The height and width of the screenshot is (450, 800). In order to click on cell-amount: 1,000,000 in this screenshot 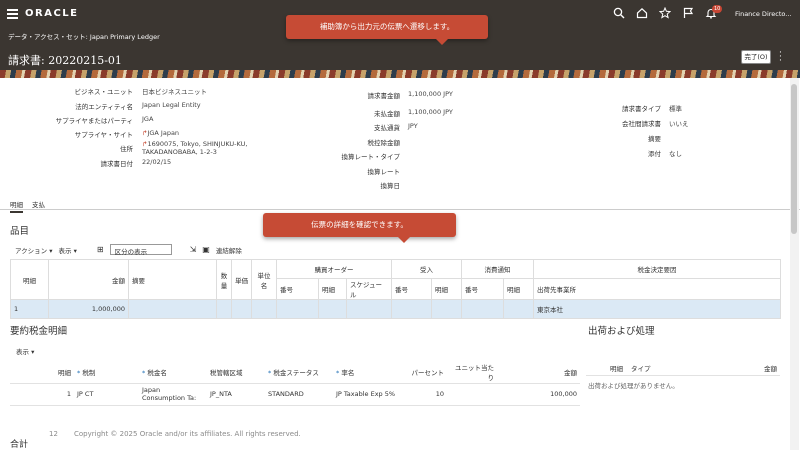, I will do `click(88, 309)`.